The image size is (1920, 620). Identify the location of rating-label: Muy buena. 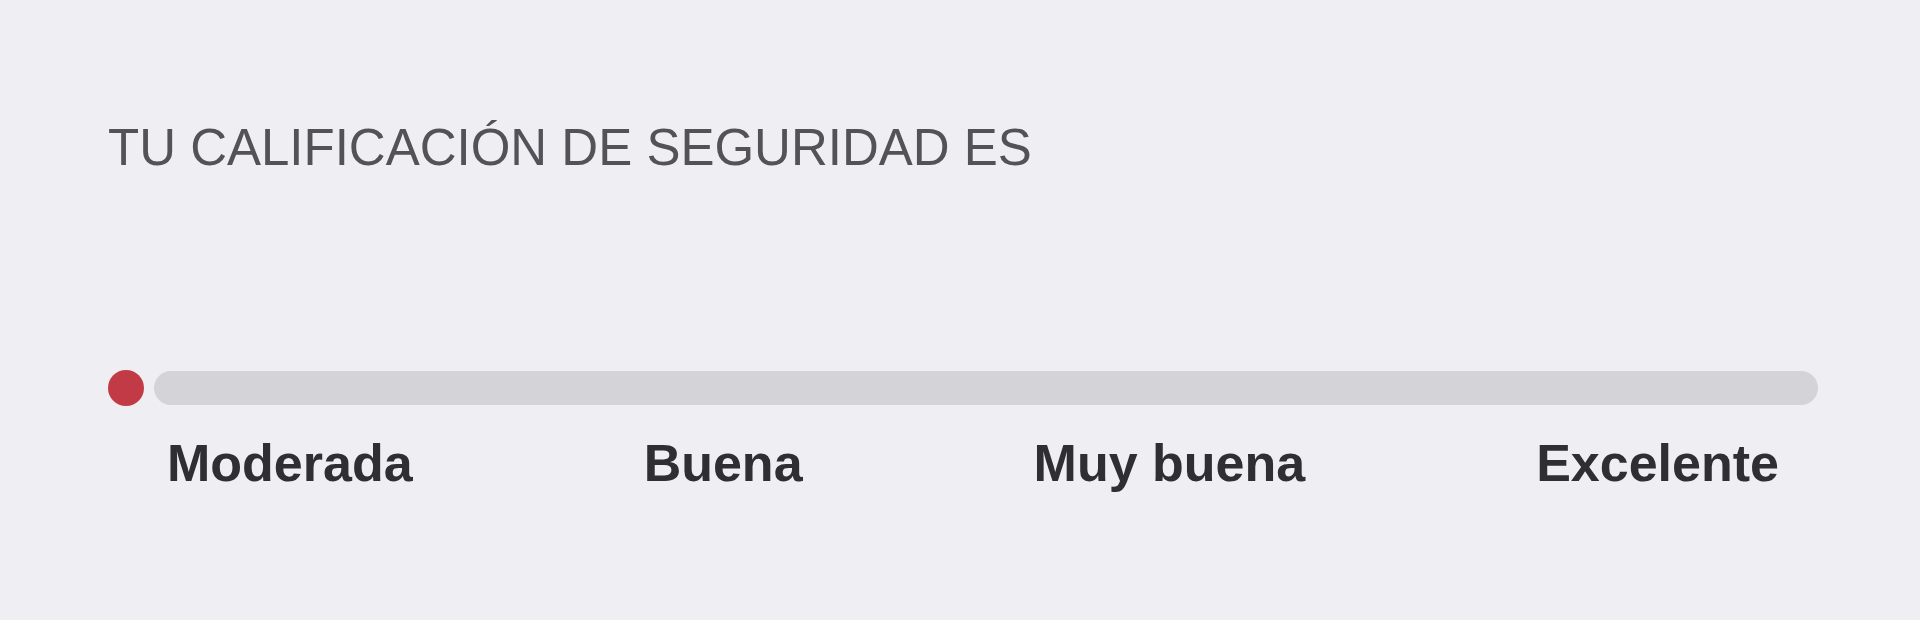
(1169, 464).